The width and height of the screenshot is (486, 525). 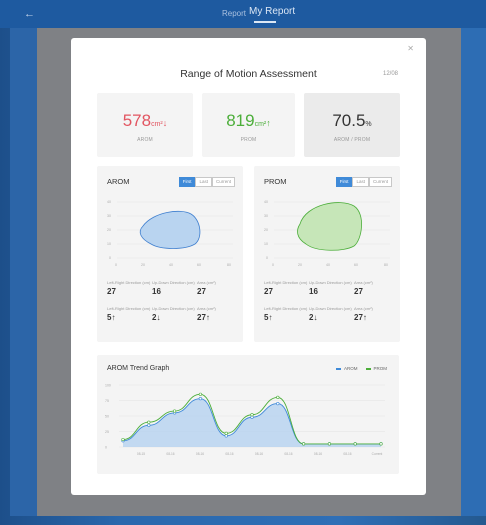 What do you see at coordinates (171, 265) in the screenshot?
I see `arom-x-tick: 40` at bounding box center [171, 265].